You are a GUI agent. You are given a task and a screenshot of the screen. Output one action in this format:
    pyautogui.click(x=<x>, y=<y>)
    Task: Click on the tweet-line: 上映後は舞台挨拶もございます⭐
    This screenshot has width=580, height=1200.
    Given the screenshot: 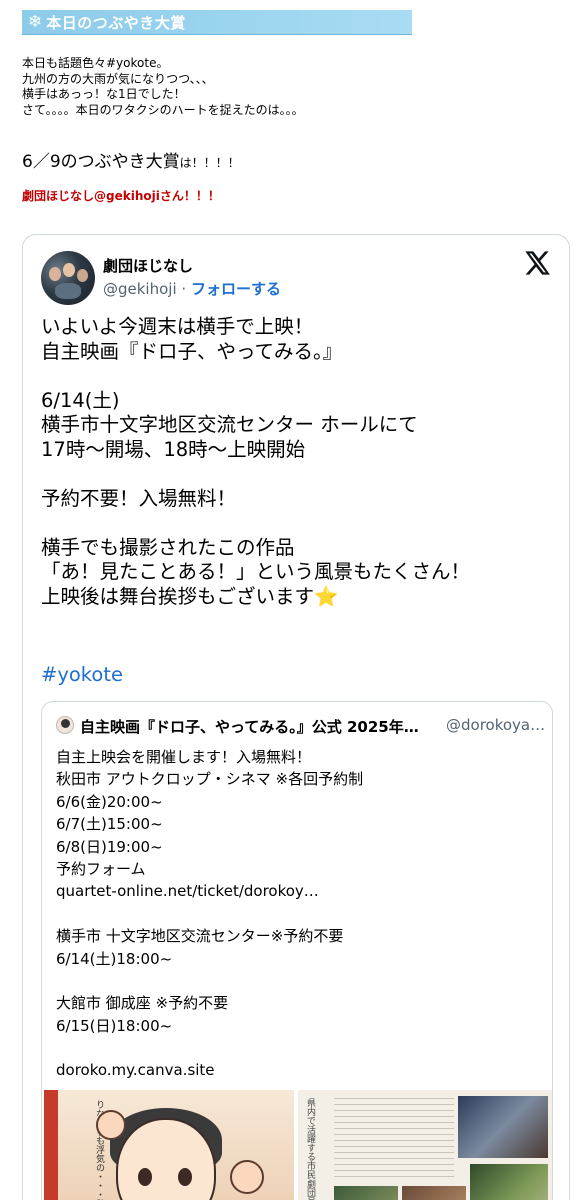 What is the action you would take?
    pyautogui.click(x=190, y=596)
    